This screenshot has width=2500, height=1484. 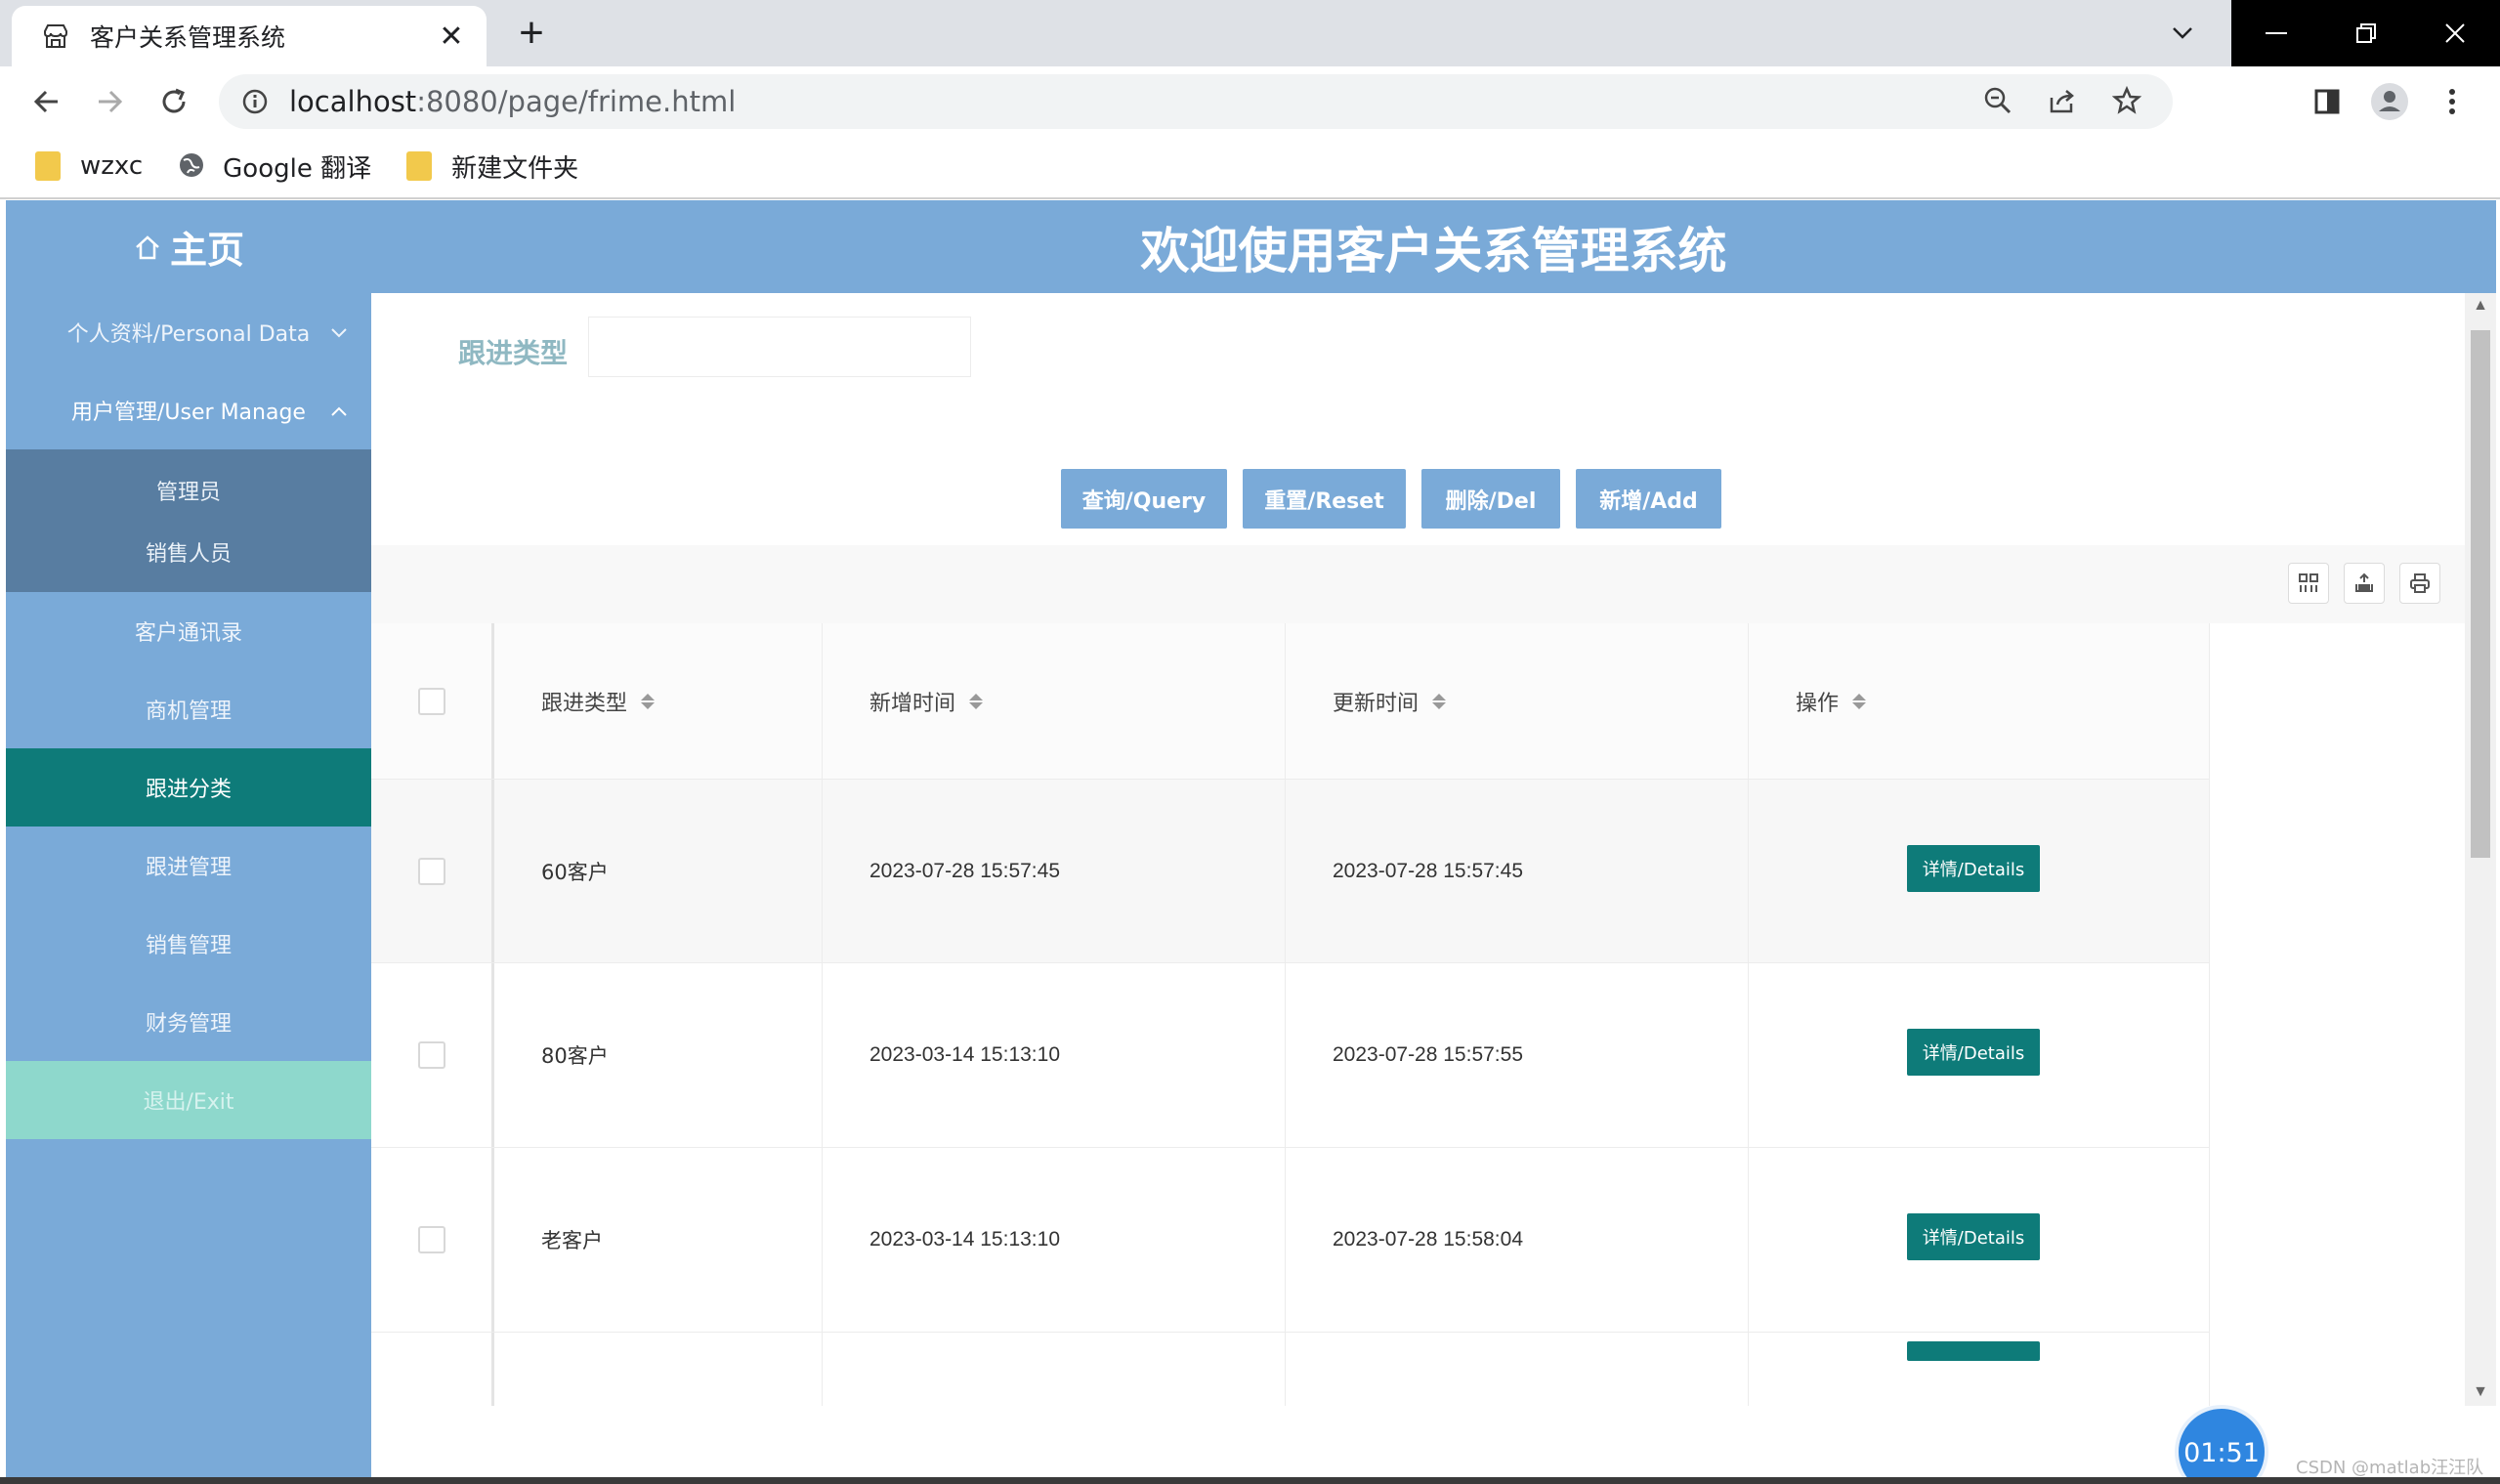 I want to click on sidebar-item-customer-contacts: 客户通讯录, so click(x=188, y=631).